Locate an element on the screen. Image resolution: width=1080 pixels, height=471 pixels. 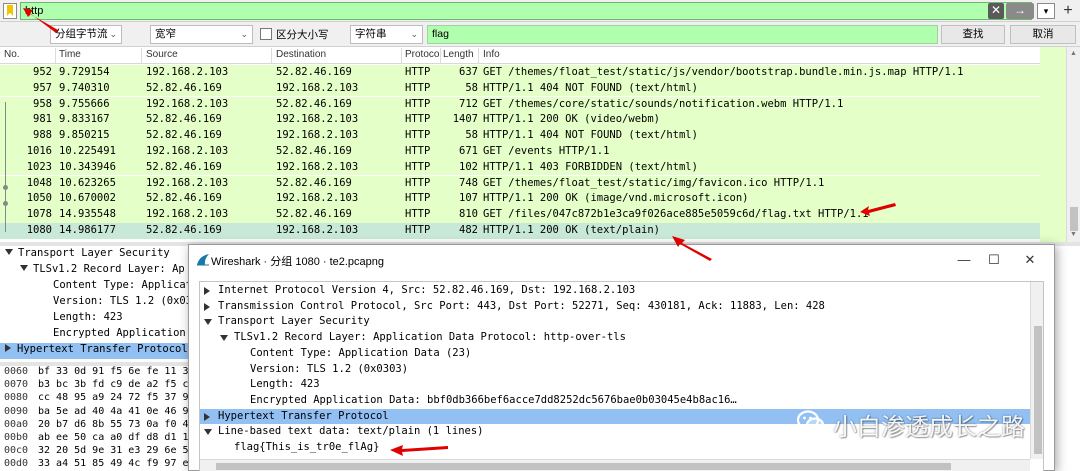
hex-dump-row: 0080 cc 48 95 a9 24 72 f5 37 9 is located at coordinates (96, 398).